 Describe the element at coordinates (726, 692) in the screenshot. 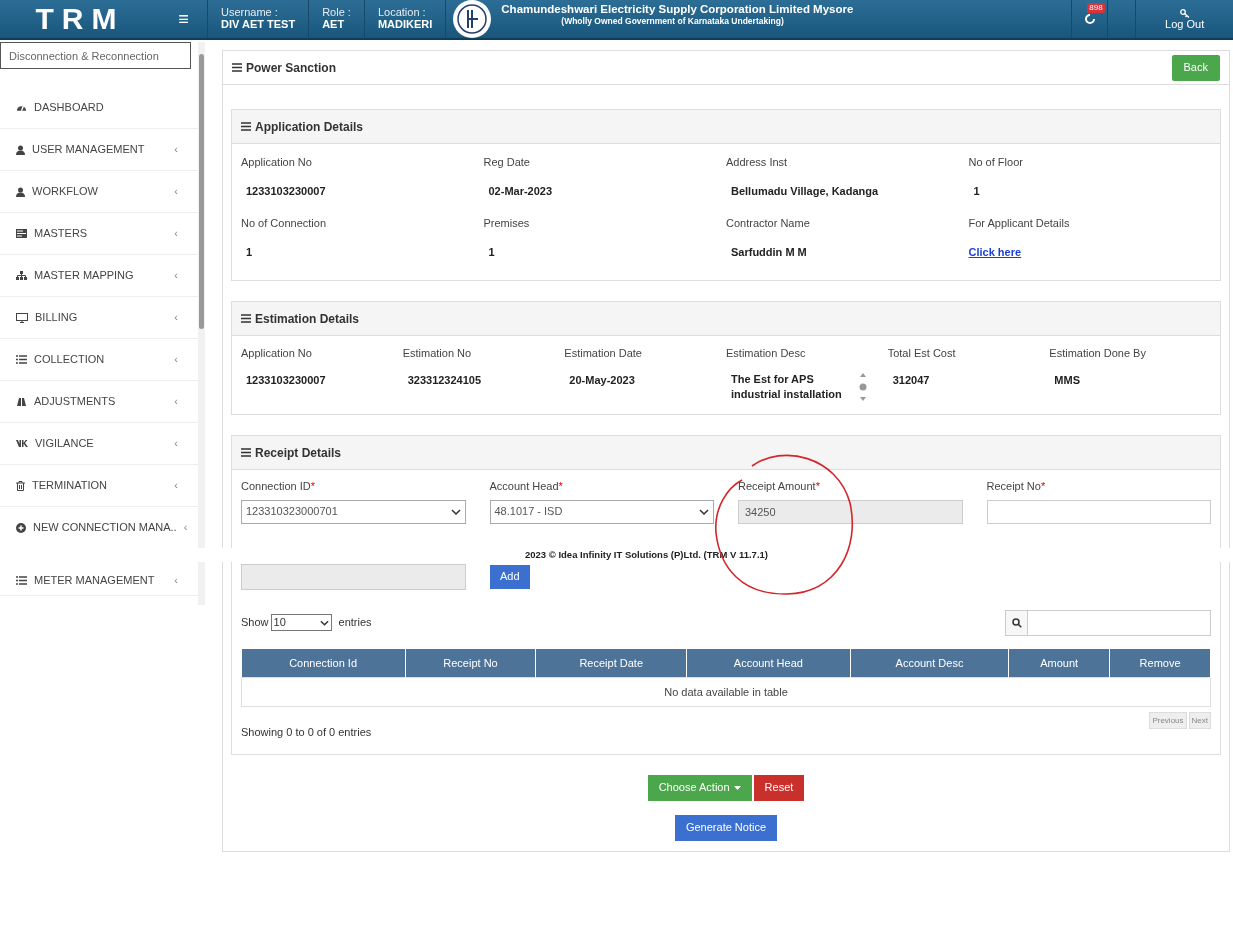

I see `empty-table-message: No data available in table` at that location.